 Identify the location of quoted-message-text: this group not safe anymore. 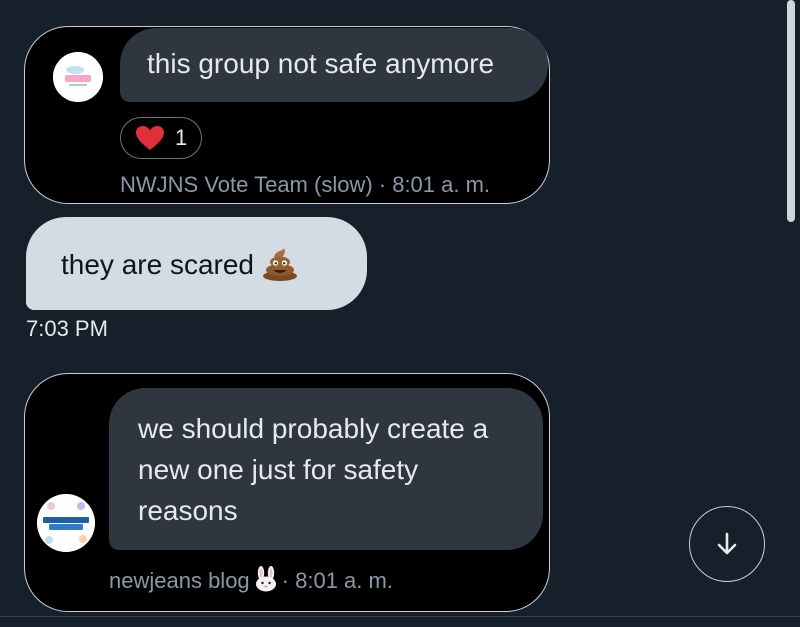
(321, 63).